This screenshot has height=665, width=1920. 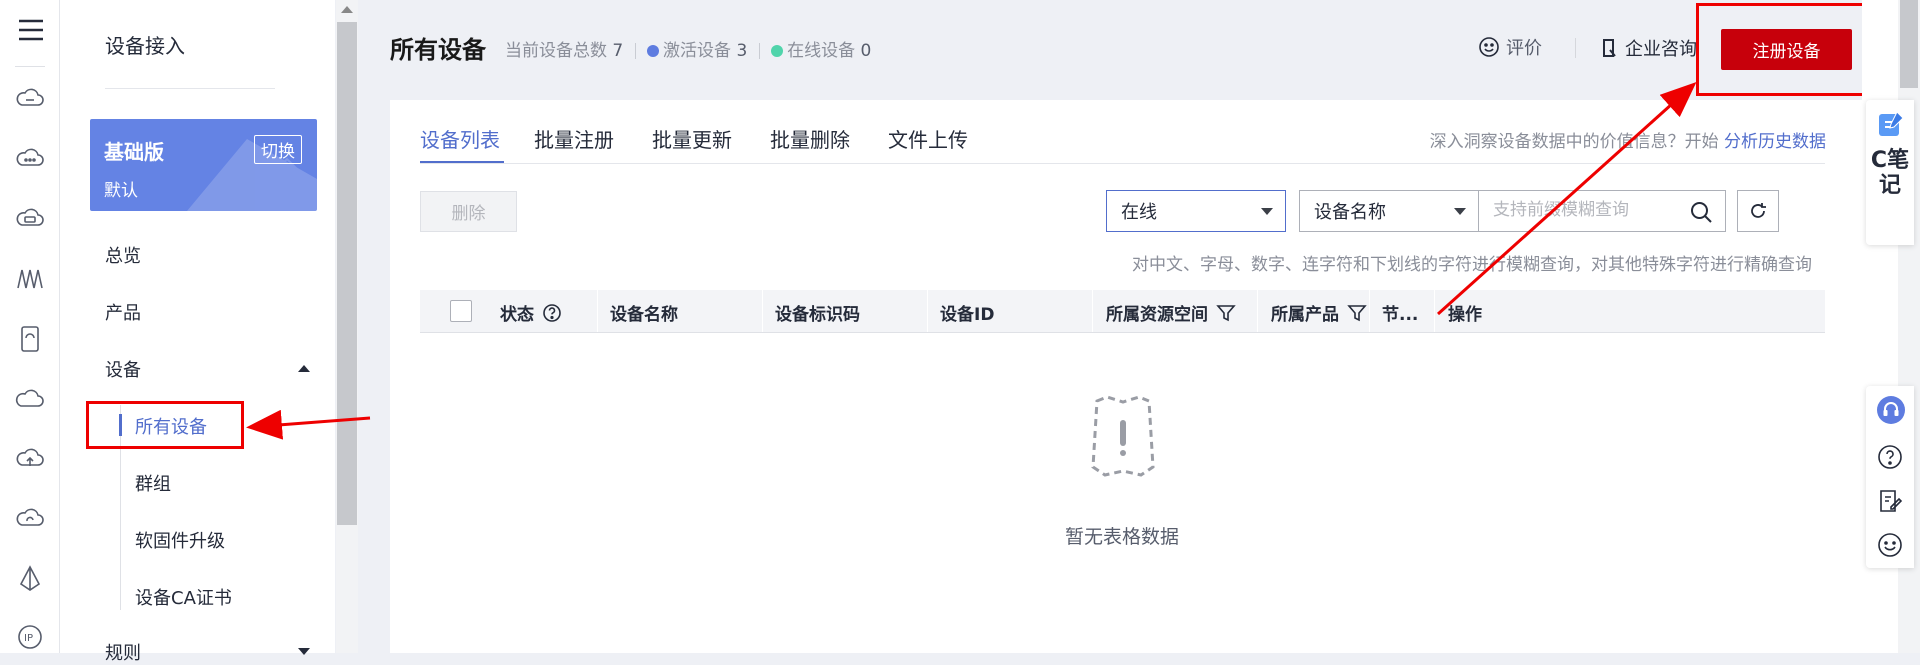 What do you see at coordinates (30, 579) in the screenshot?
I see `sail-icon` at bounding box center [30, 579].